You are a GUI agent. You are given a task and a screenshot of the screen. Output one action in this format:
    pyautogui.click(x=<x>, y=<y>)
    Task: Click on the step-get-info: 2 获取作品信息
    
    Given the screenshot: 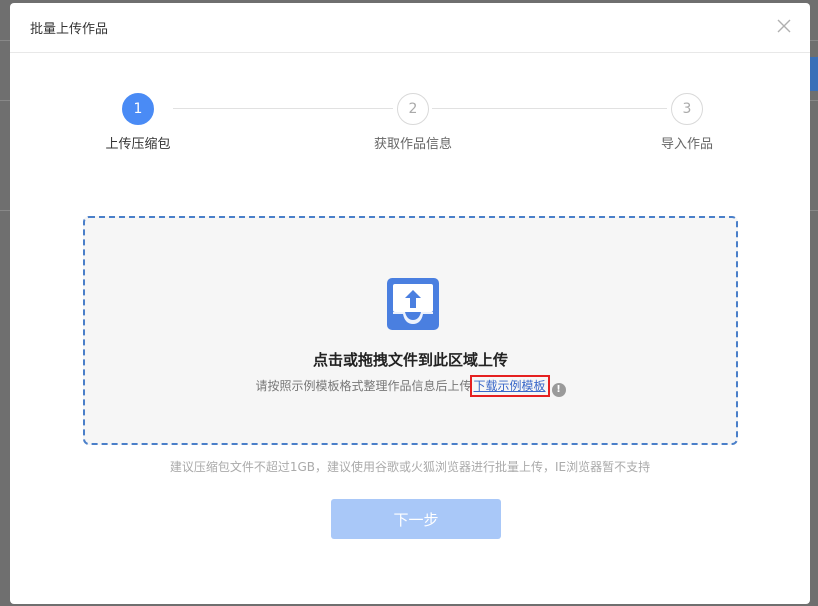 What is the action you would take?
    pyautogui.click(x=413, y=122)
    